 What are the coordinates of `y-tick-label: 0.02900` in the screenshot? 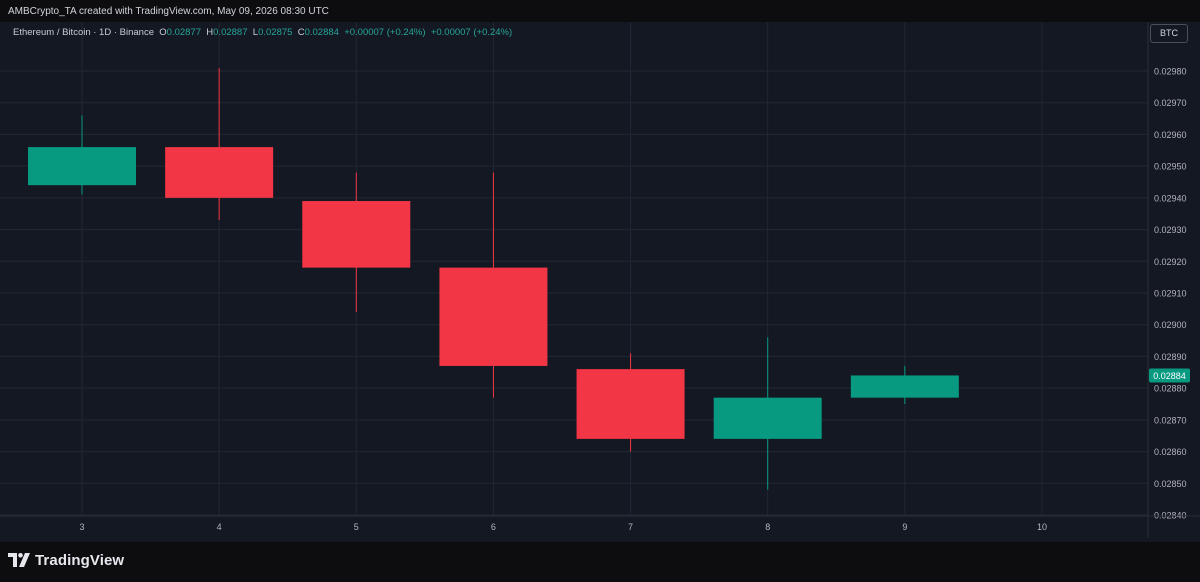 It's located at (1170, 325).